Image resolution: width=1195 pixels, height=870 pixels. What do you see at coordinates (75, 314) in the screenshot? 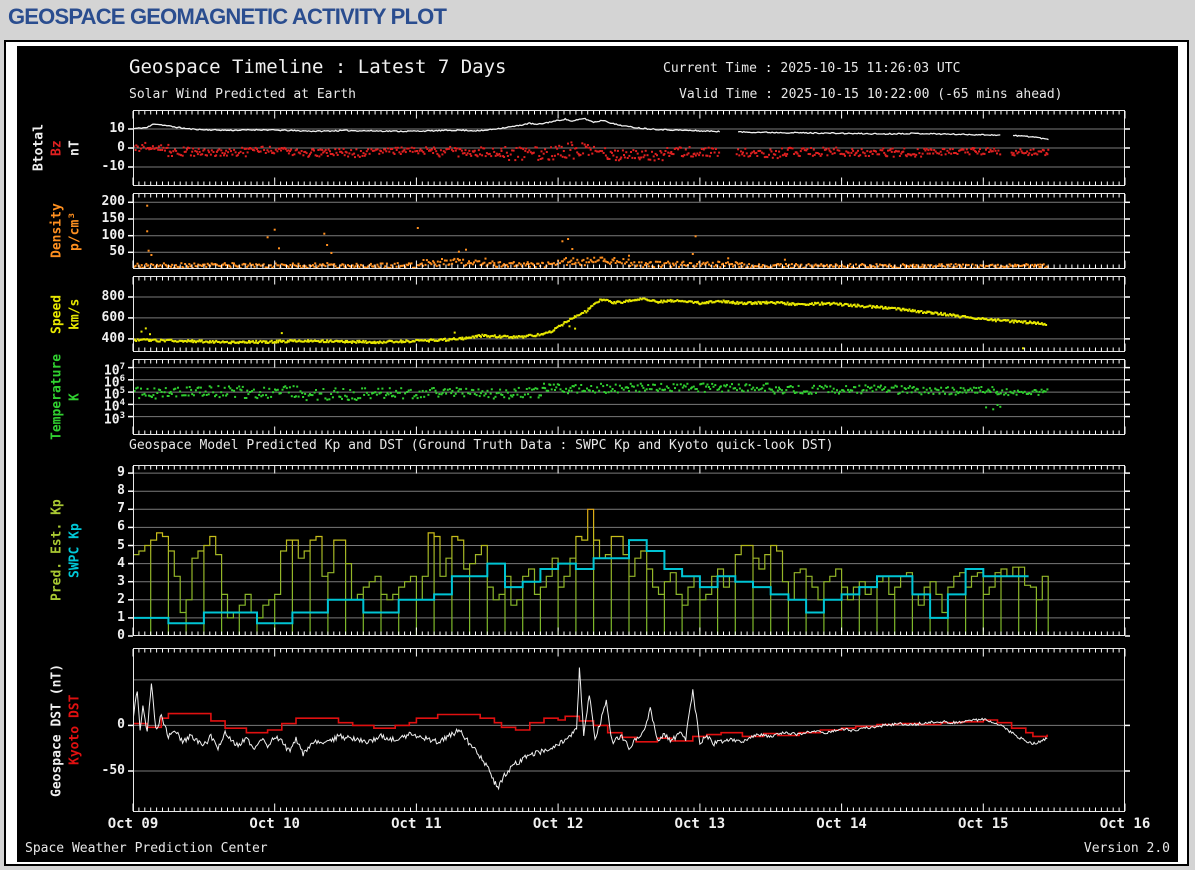
I see `speed-axis-label: km/s` at bounding box center [75, 314].